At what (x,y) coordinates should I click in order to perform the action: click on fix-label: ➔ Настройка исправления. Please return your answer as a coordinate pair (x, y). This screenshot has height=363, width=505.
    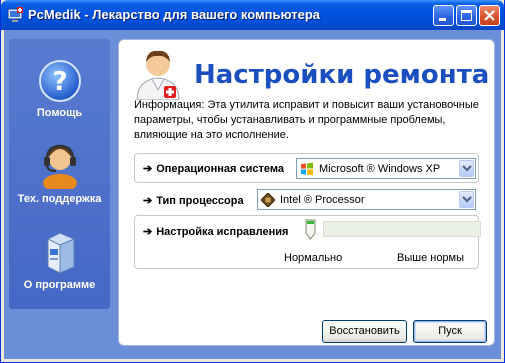
    Looking at the image, I should click on (216, 232).